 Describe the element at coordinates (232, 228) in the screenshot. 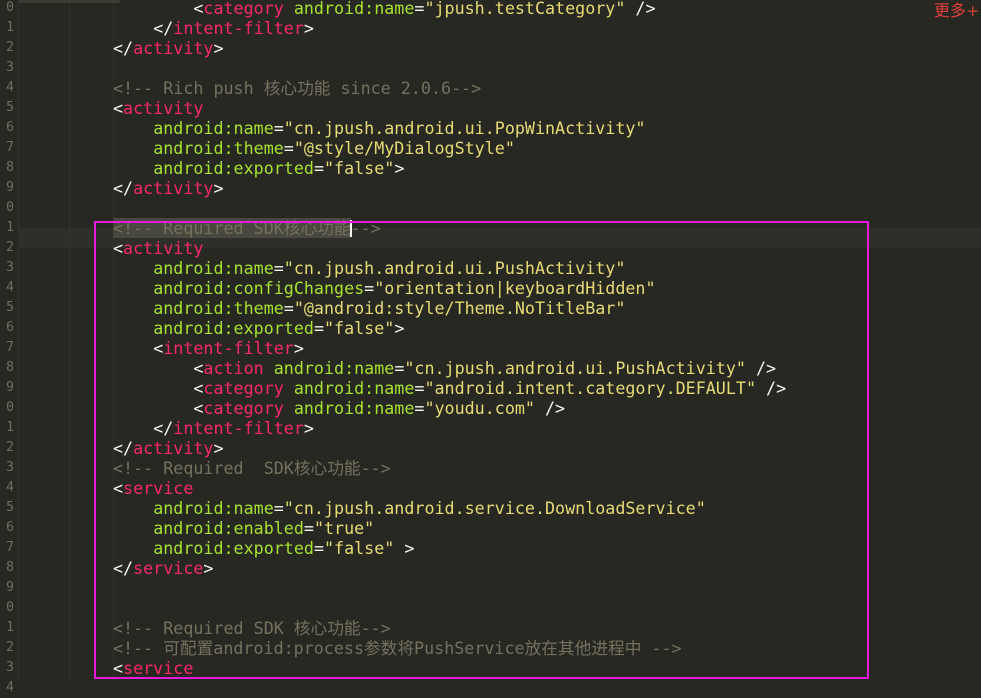

I see `comment: <!-- Required SDK核心功能` at that location.